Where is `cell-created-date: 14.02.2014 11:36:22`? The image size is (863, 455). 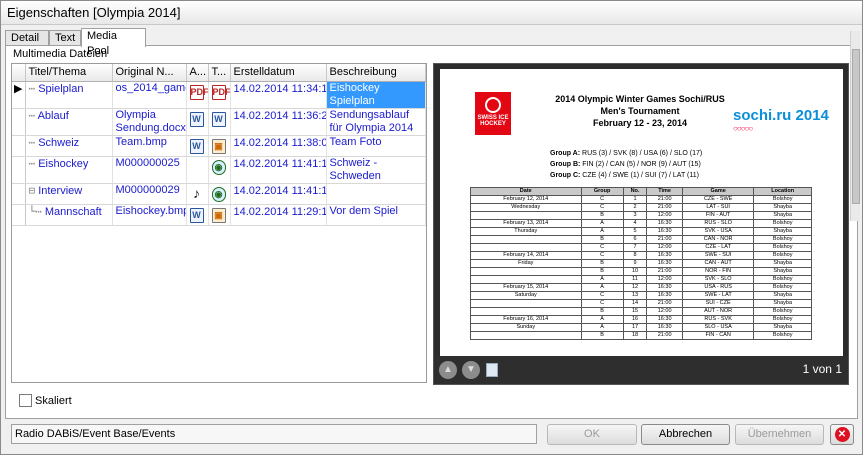
cell-created-date: 14.02.2014 11:36:22 is located at coordinates (278, 122).